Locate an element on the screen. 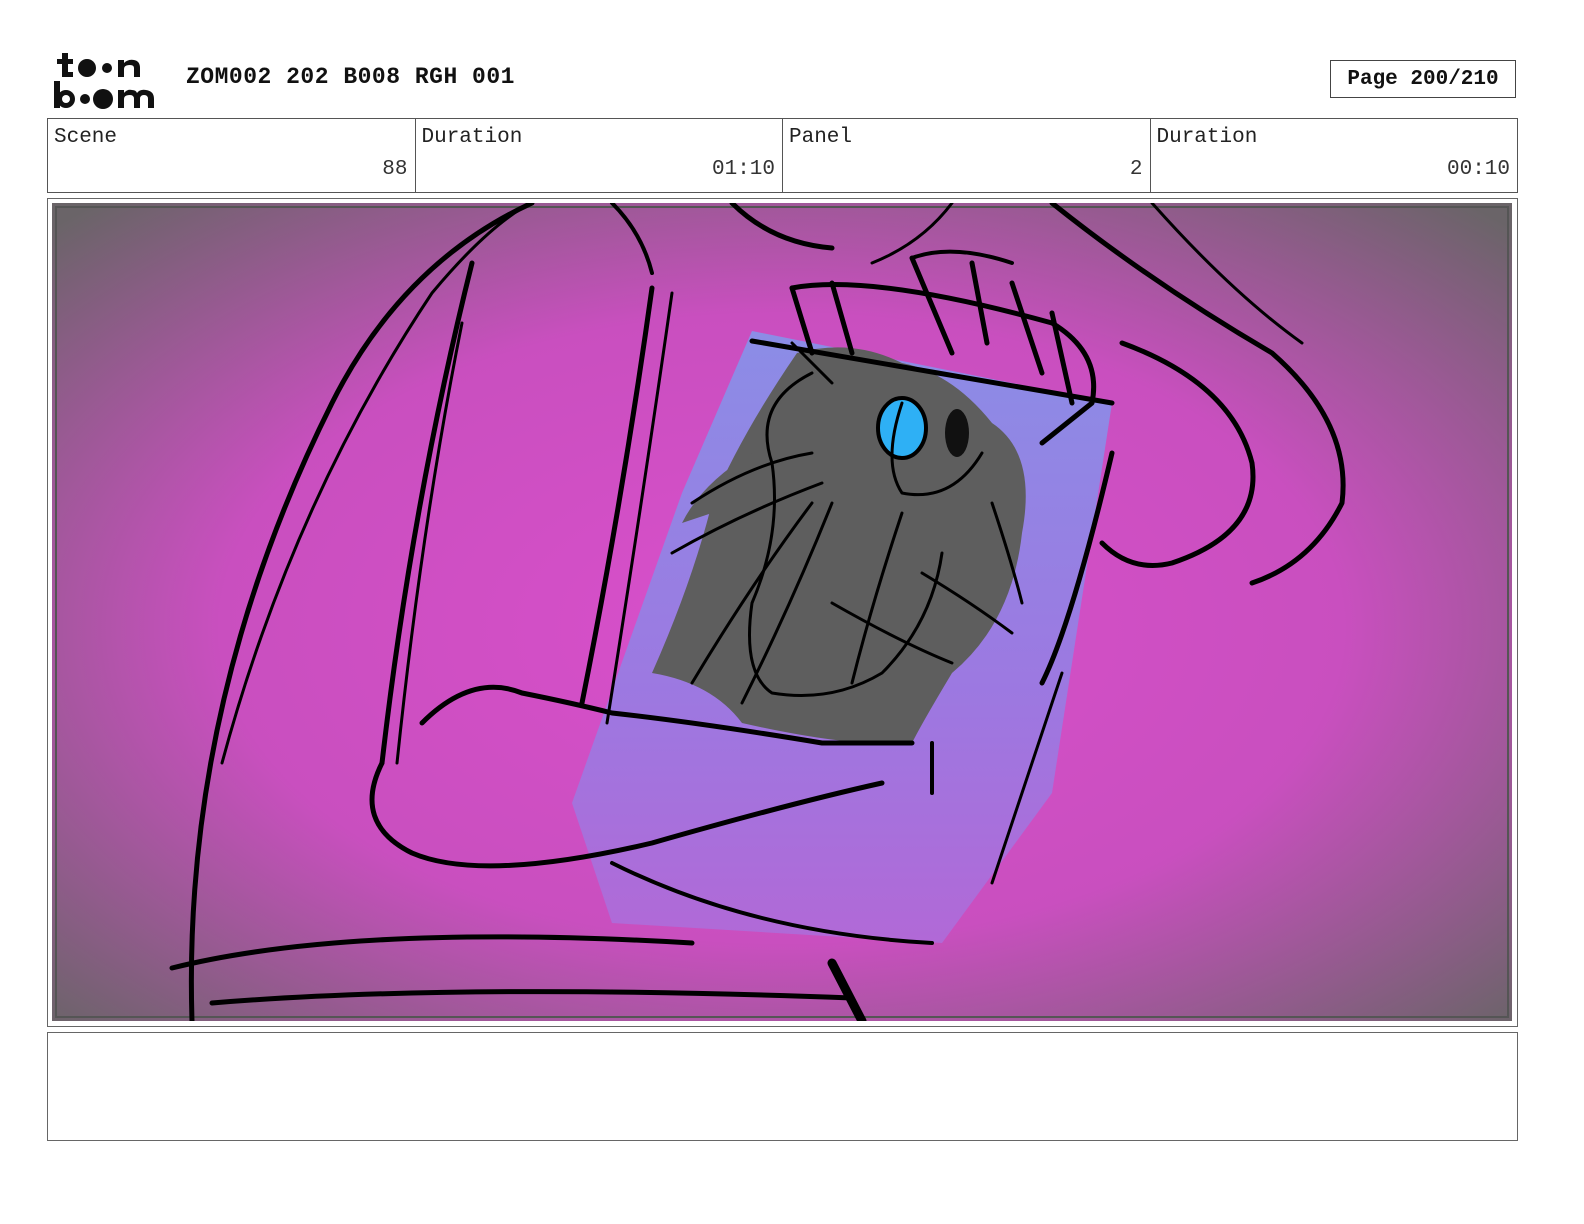 The image size is (1584, 1224). panel-notes is located at coordinates (782, 1086).